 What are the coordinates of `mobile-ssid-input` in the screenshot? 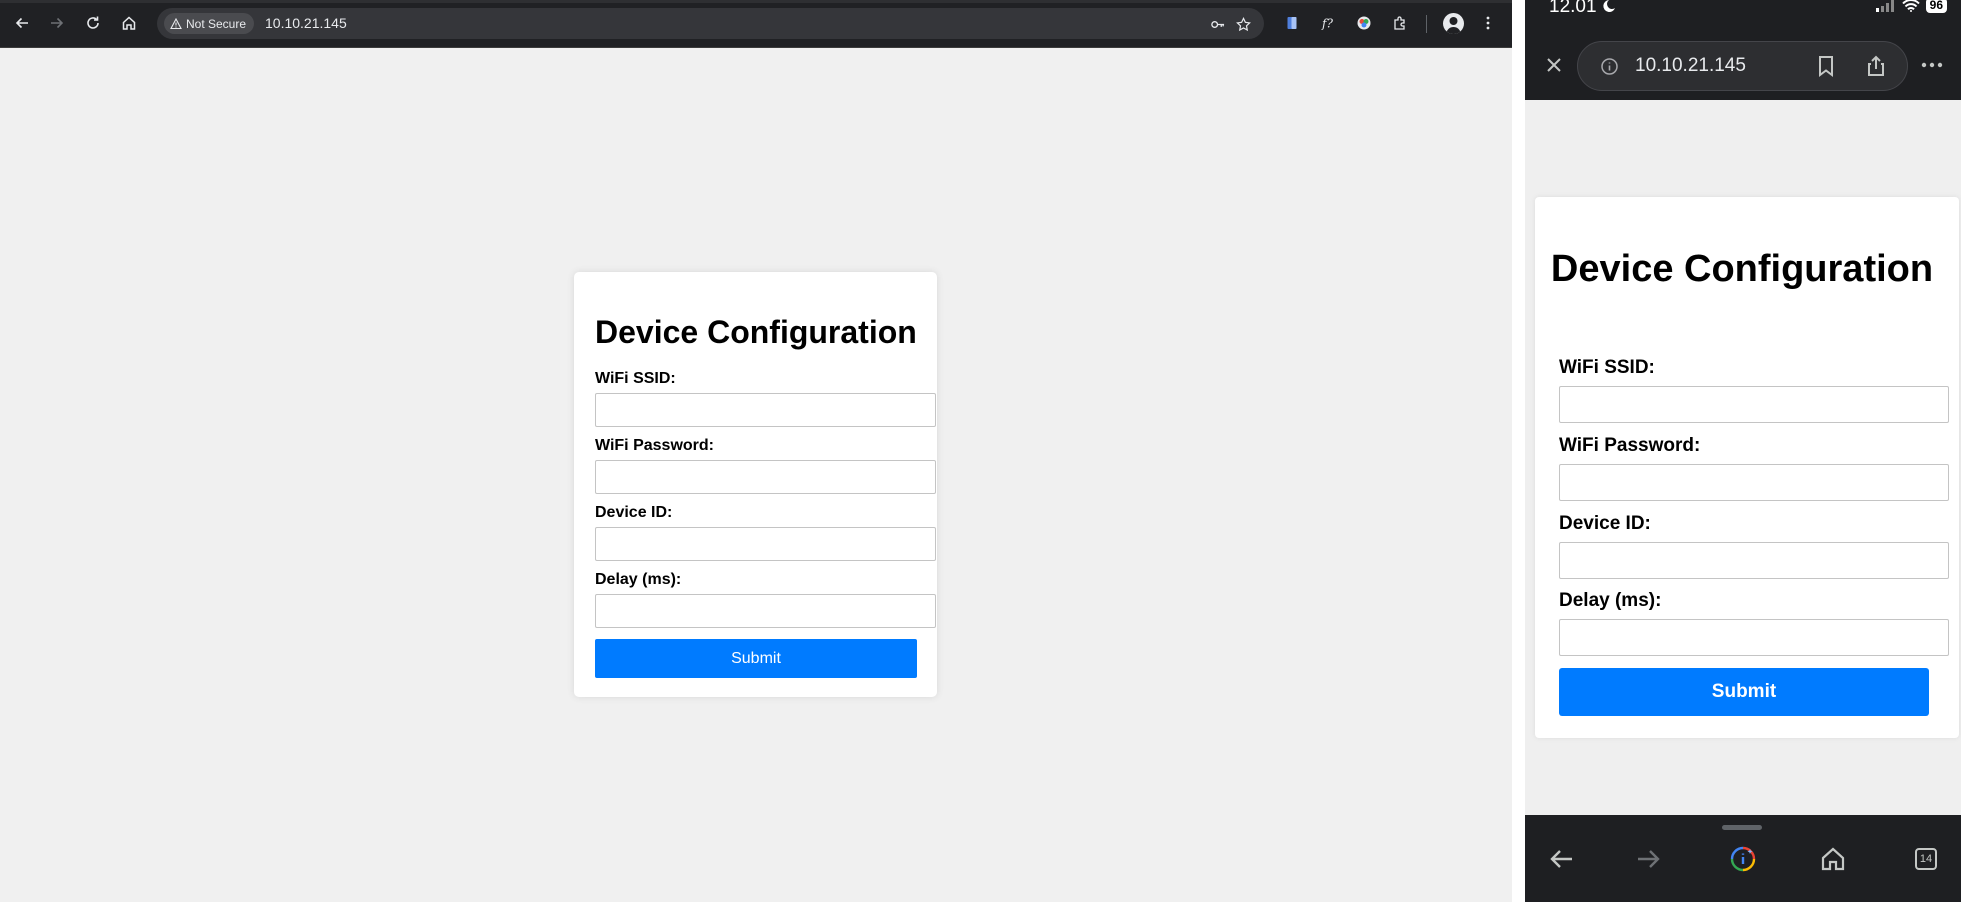 It's located at (1754, 404).